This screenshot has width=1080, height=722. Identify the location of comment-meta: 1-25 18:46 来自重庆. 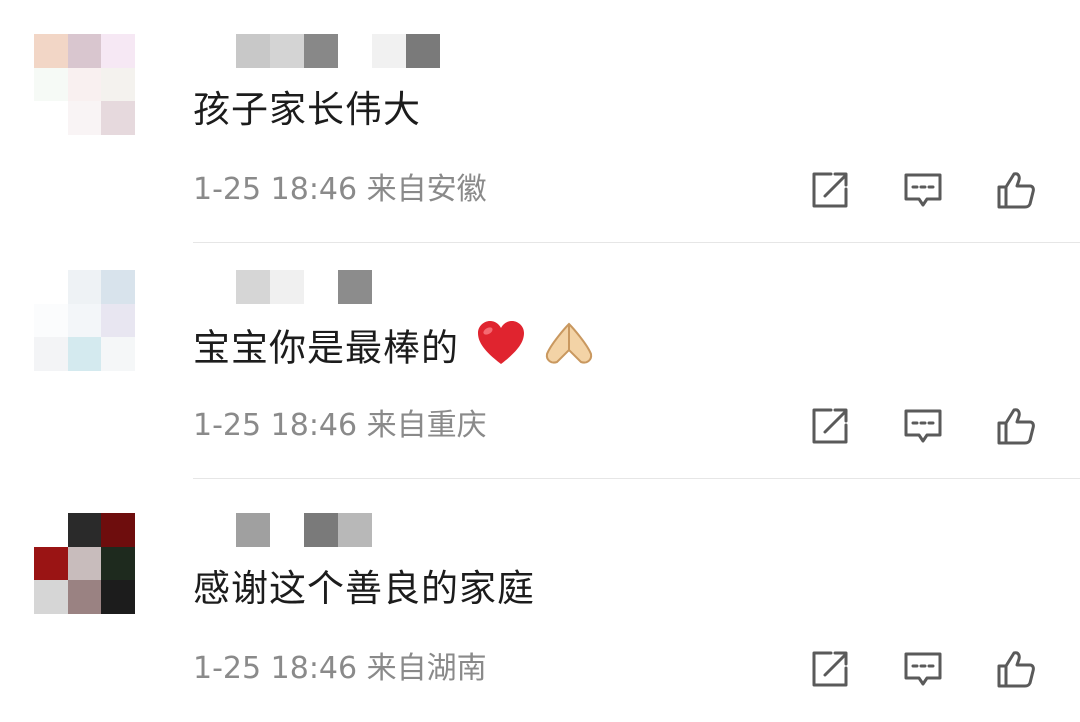
(340, 426).